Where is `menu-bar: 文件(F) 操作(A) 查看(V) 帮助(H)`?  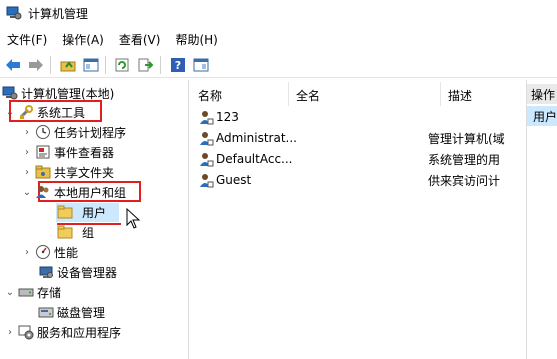 menu-bar: 文件(F) 操作(A) 查看(V) 帮助(H) is located at coordinates (278, 39).